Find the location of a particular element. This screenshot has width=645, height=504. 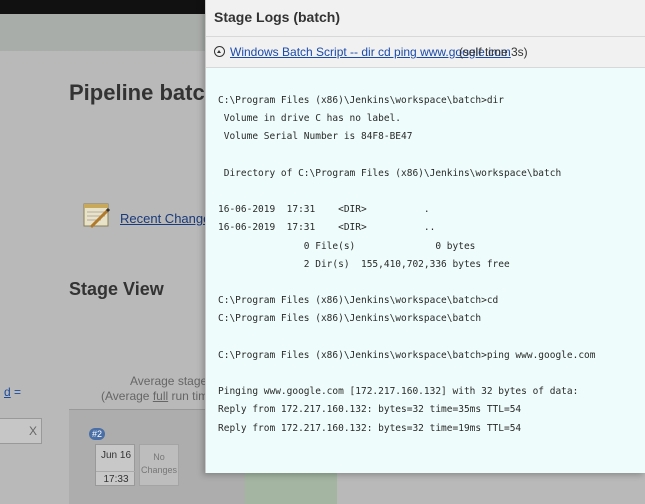

build-date-card: Jun 16 17:33 is located at coordinates (115, 465).